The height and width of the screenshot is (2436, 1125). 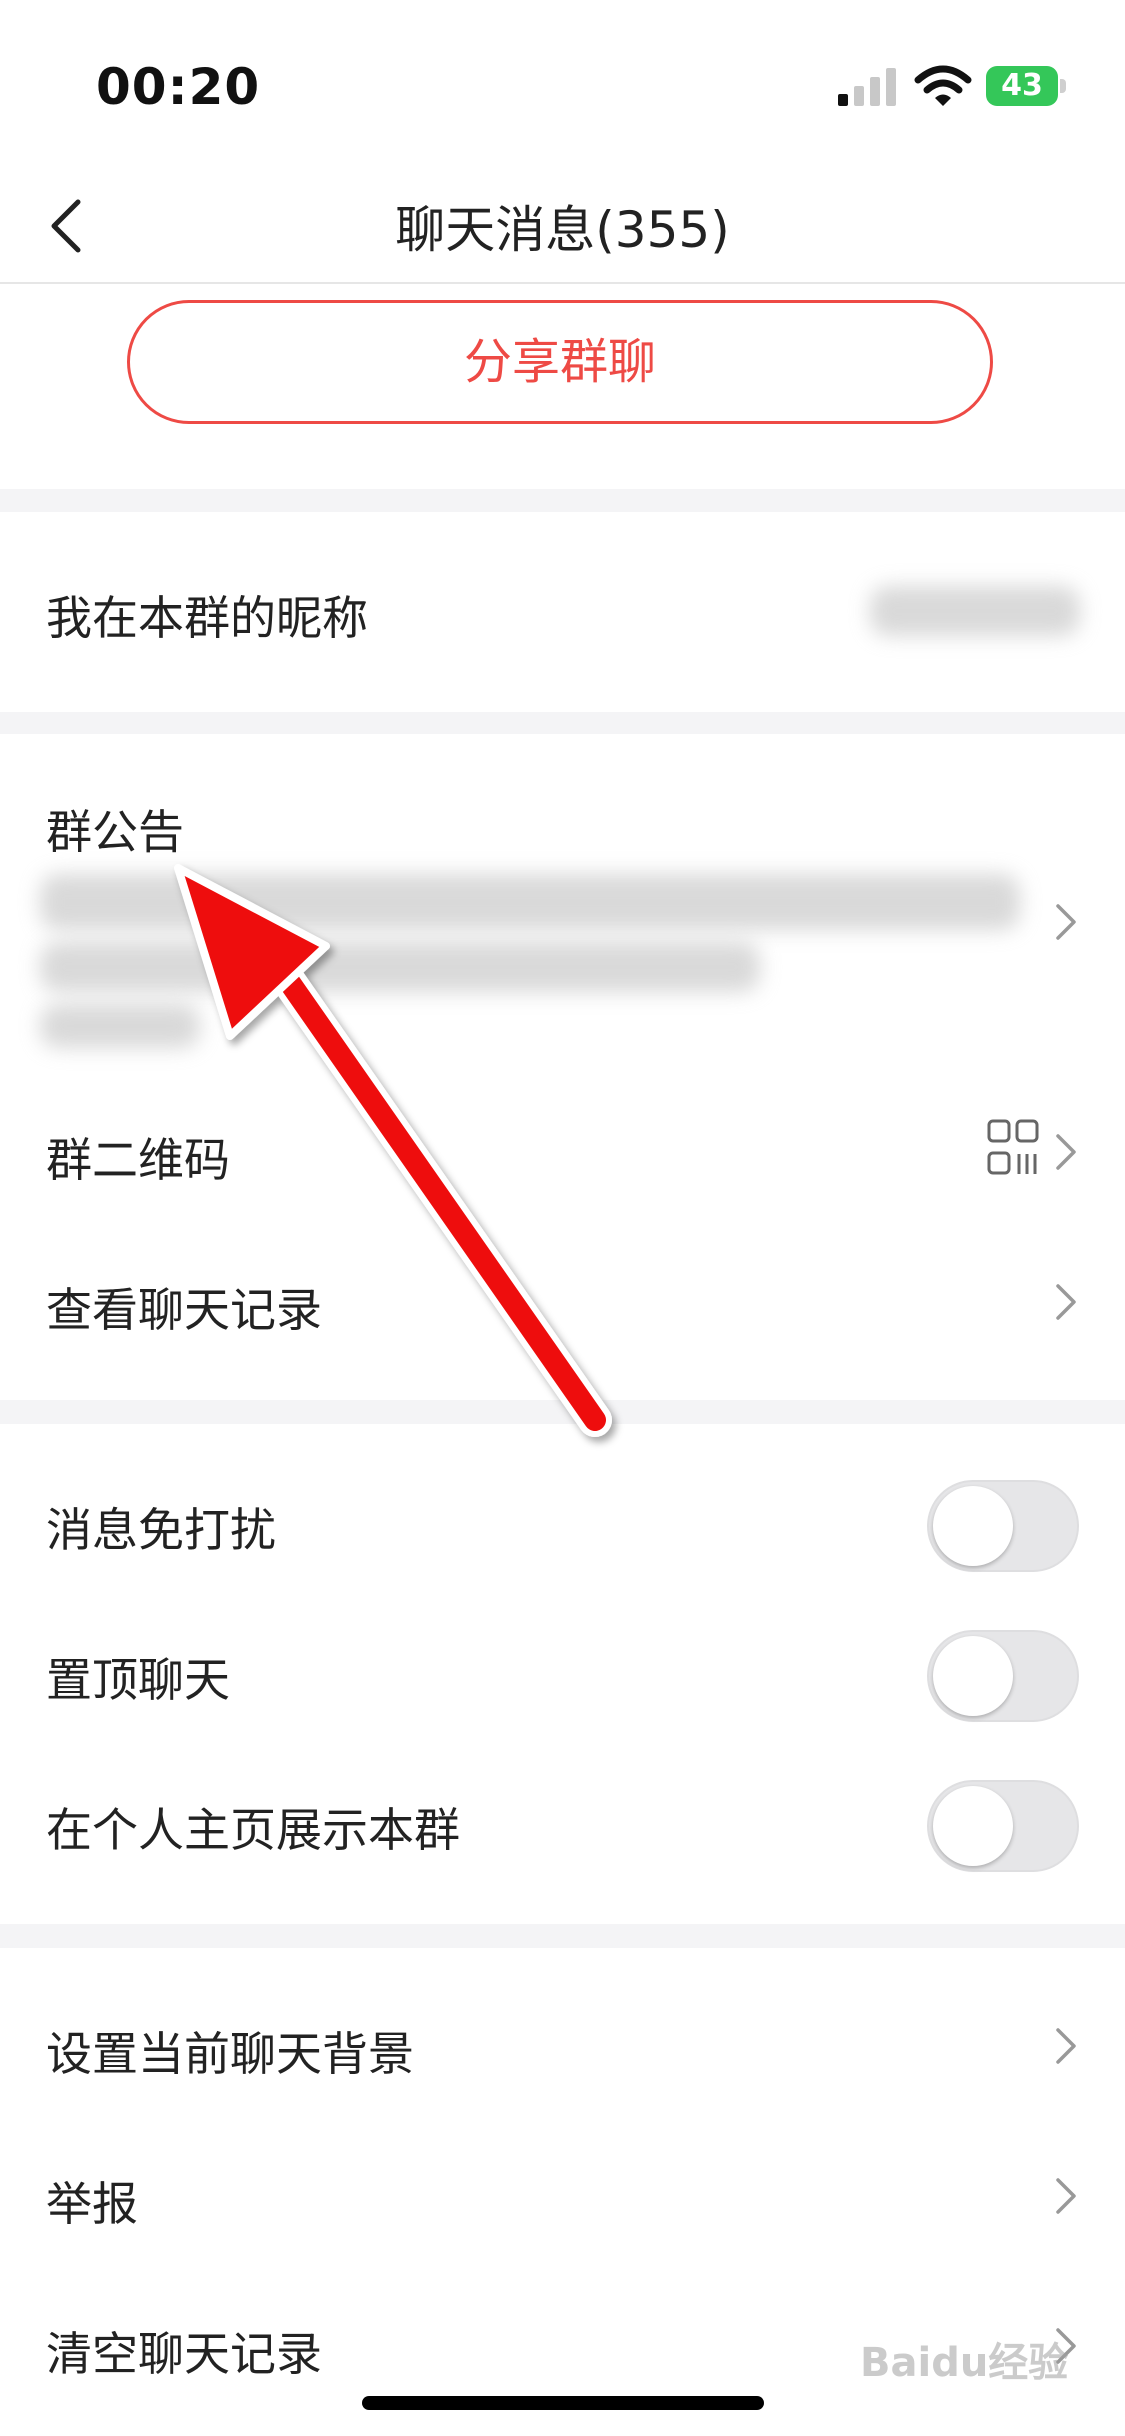 I want to click on nav-bar: 聊天消息(355), so click(x=562, y=227).